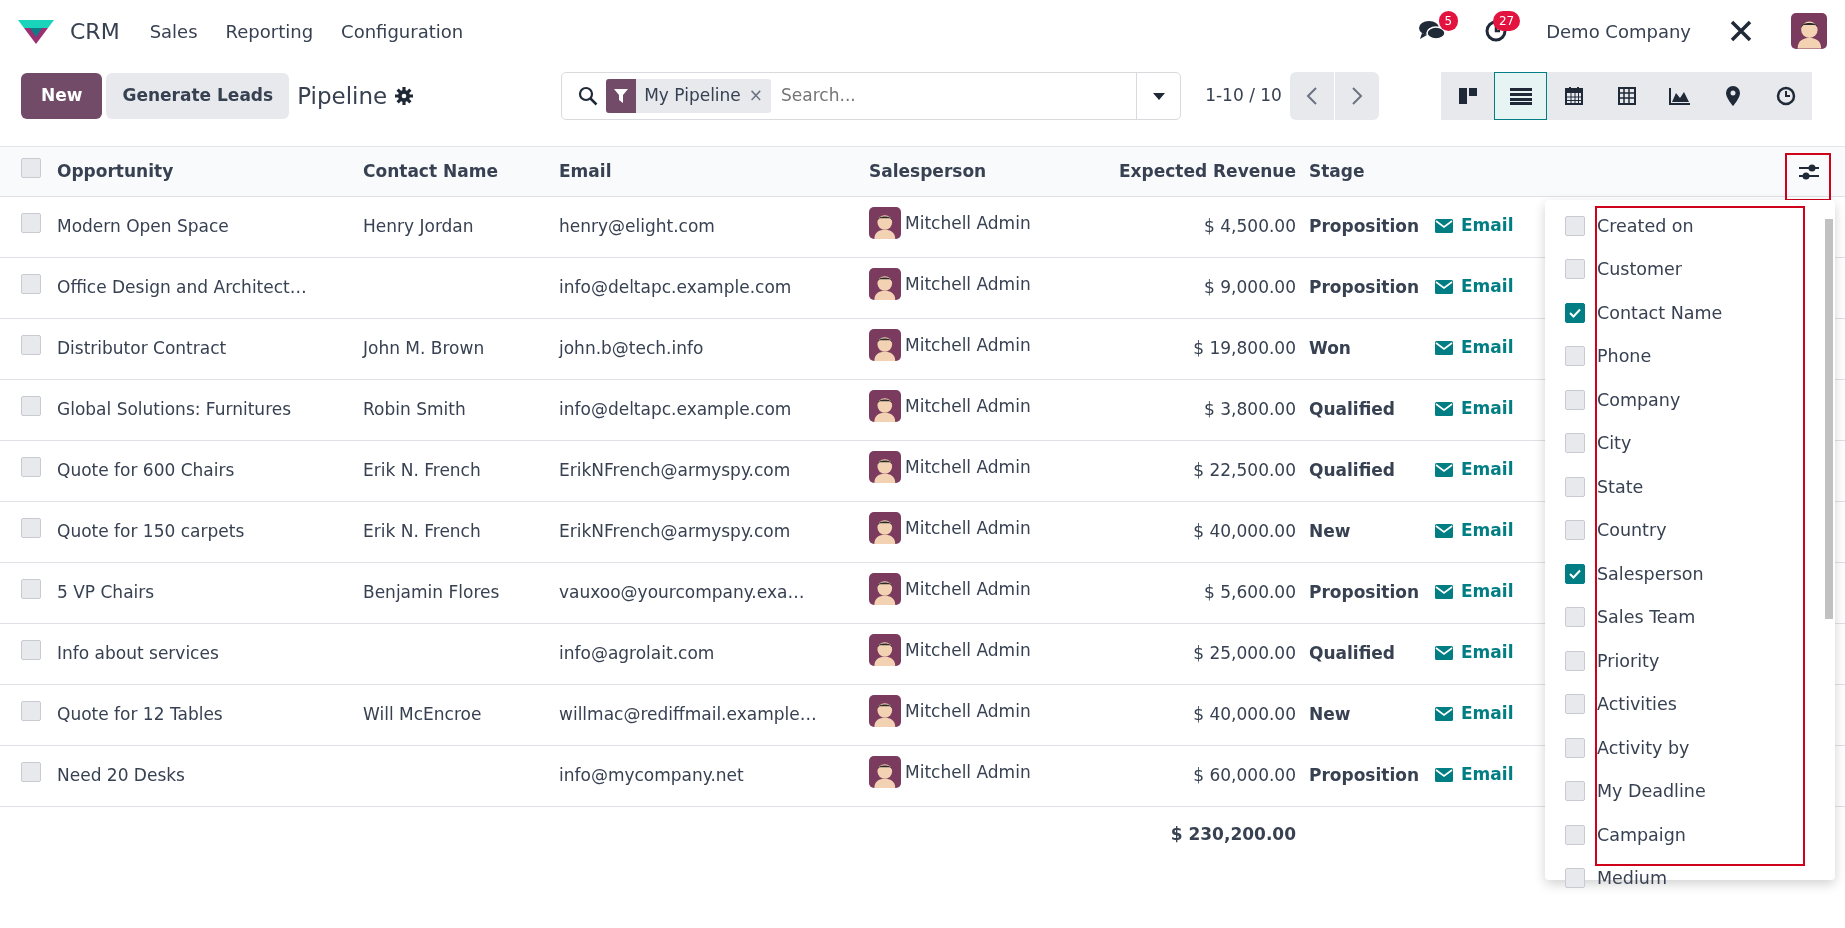  Describe the element at coordinates (1311, 96) in the screenshot. I see `previous-button` at that location.